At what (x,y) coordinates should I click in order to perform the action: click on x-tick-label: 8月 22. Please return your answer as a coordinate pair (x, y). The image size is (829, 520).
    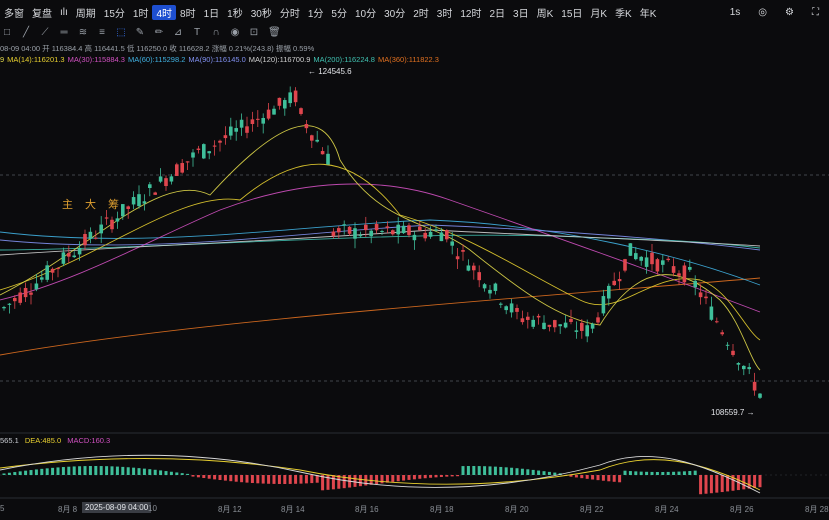
    Looking at the image, I should click on (592, 509).